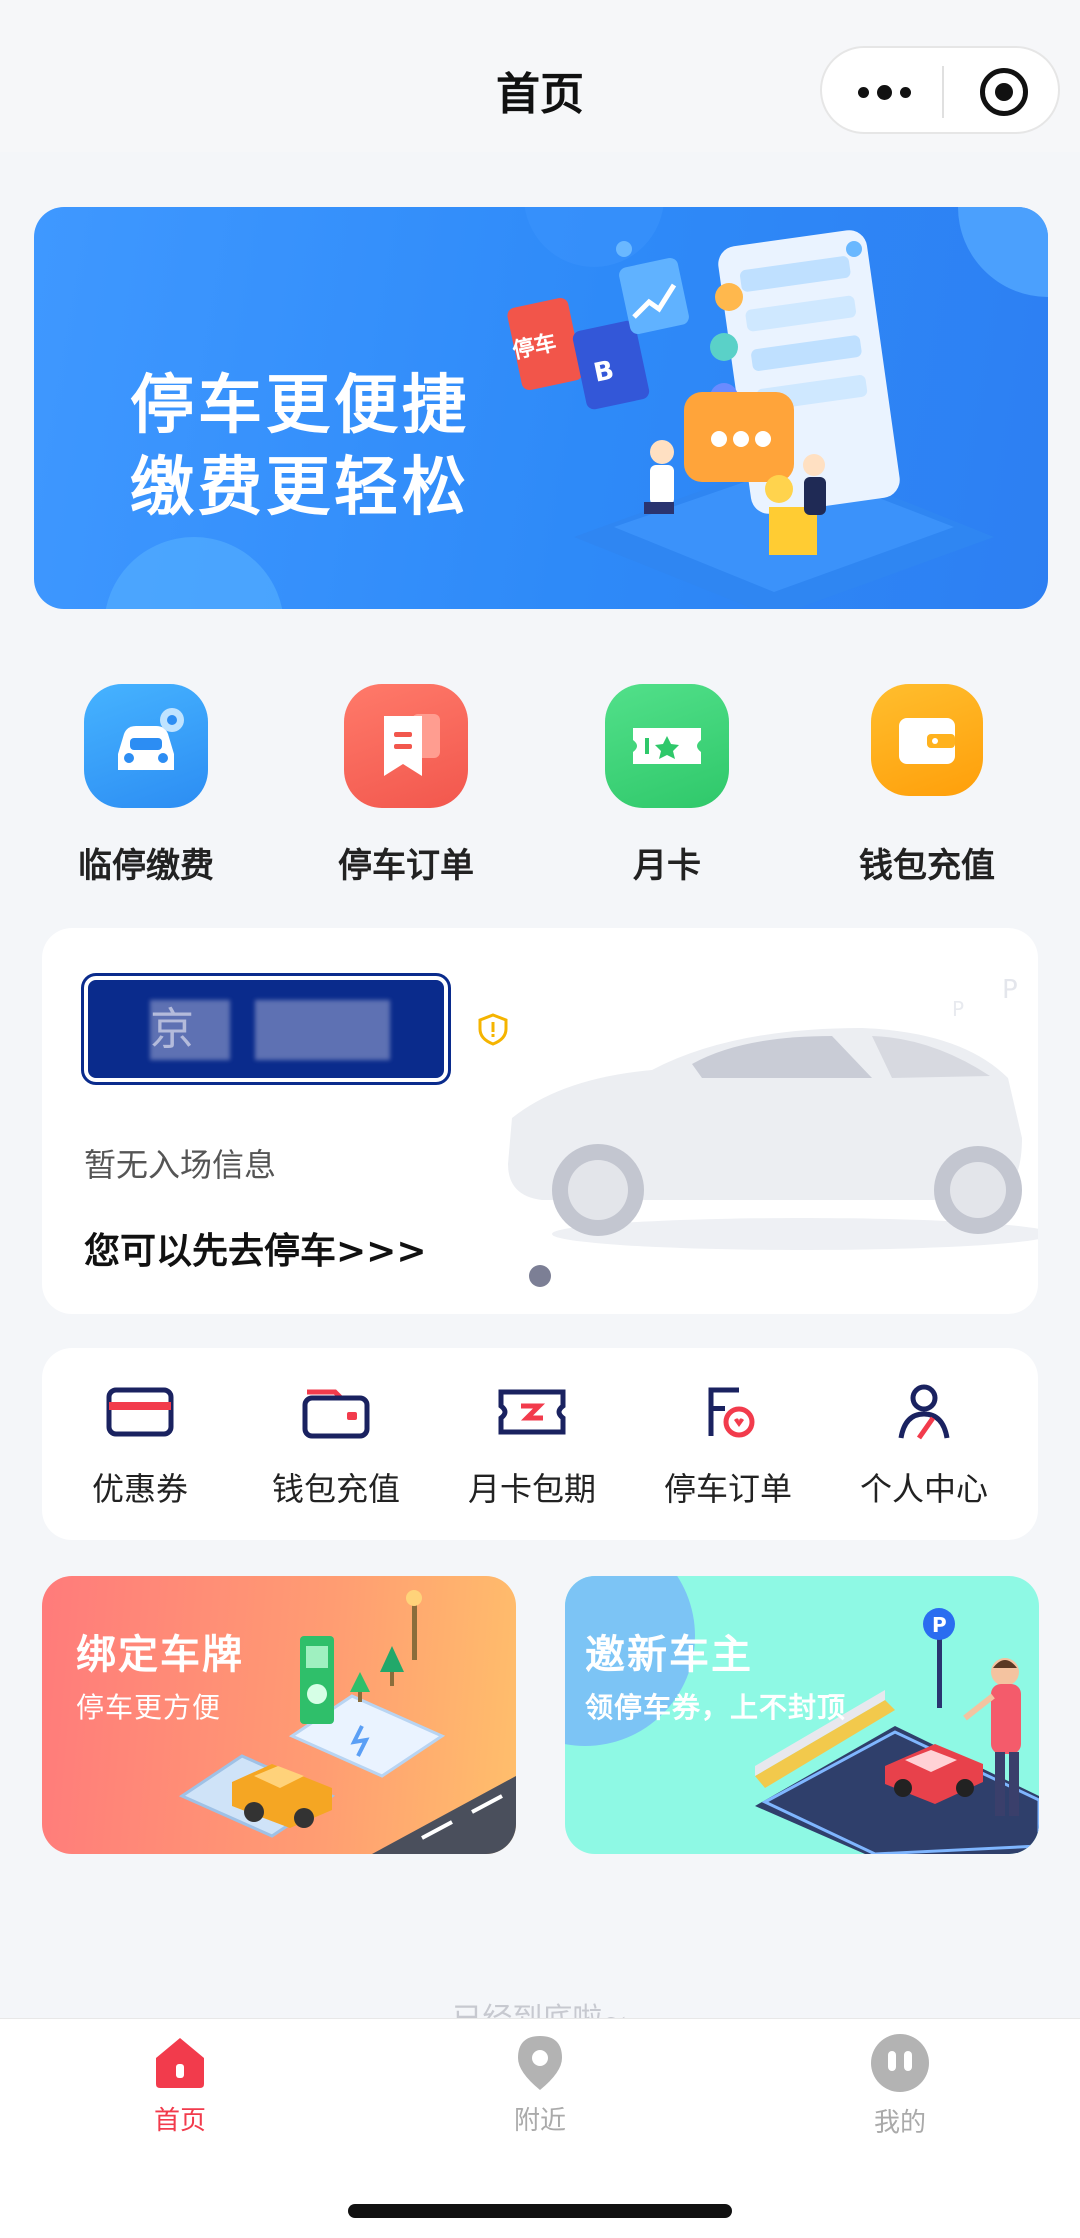 The image size is (1080, 2238). Describe the element at coordinates (335, 1489) in the screenshot. I see `quick-label: 钱包充值` at that location.